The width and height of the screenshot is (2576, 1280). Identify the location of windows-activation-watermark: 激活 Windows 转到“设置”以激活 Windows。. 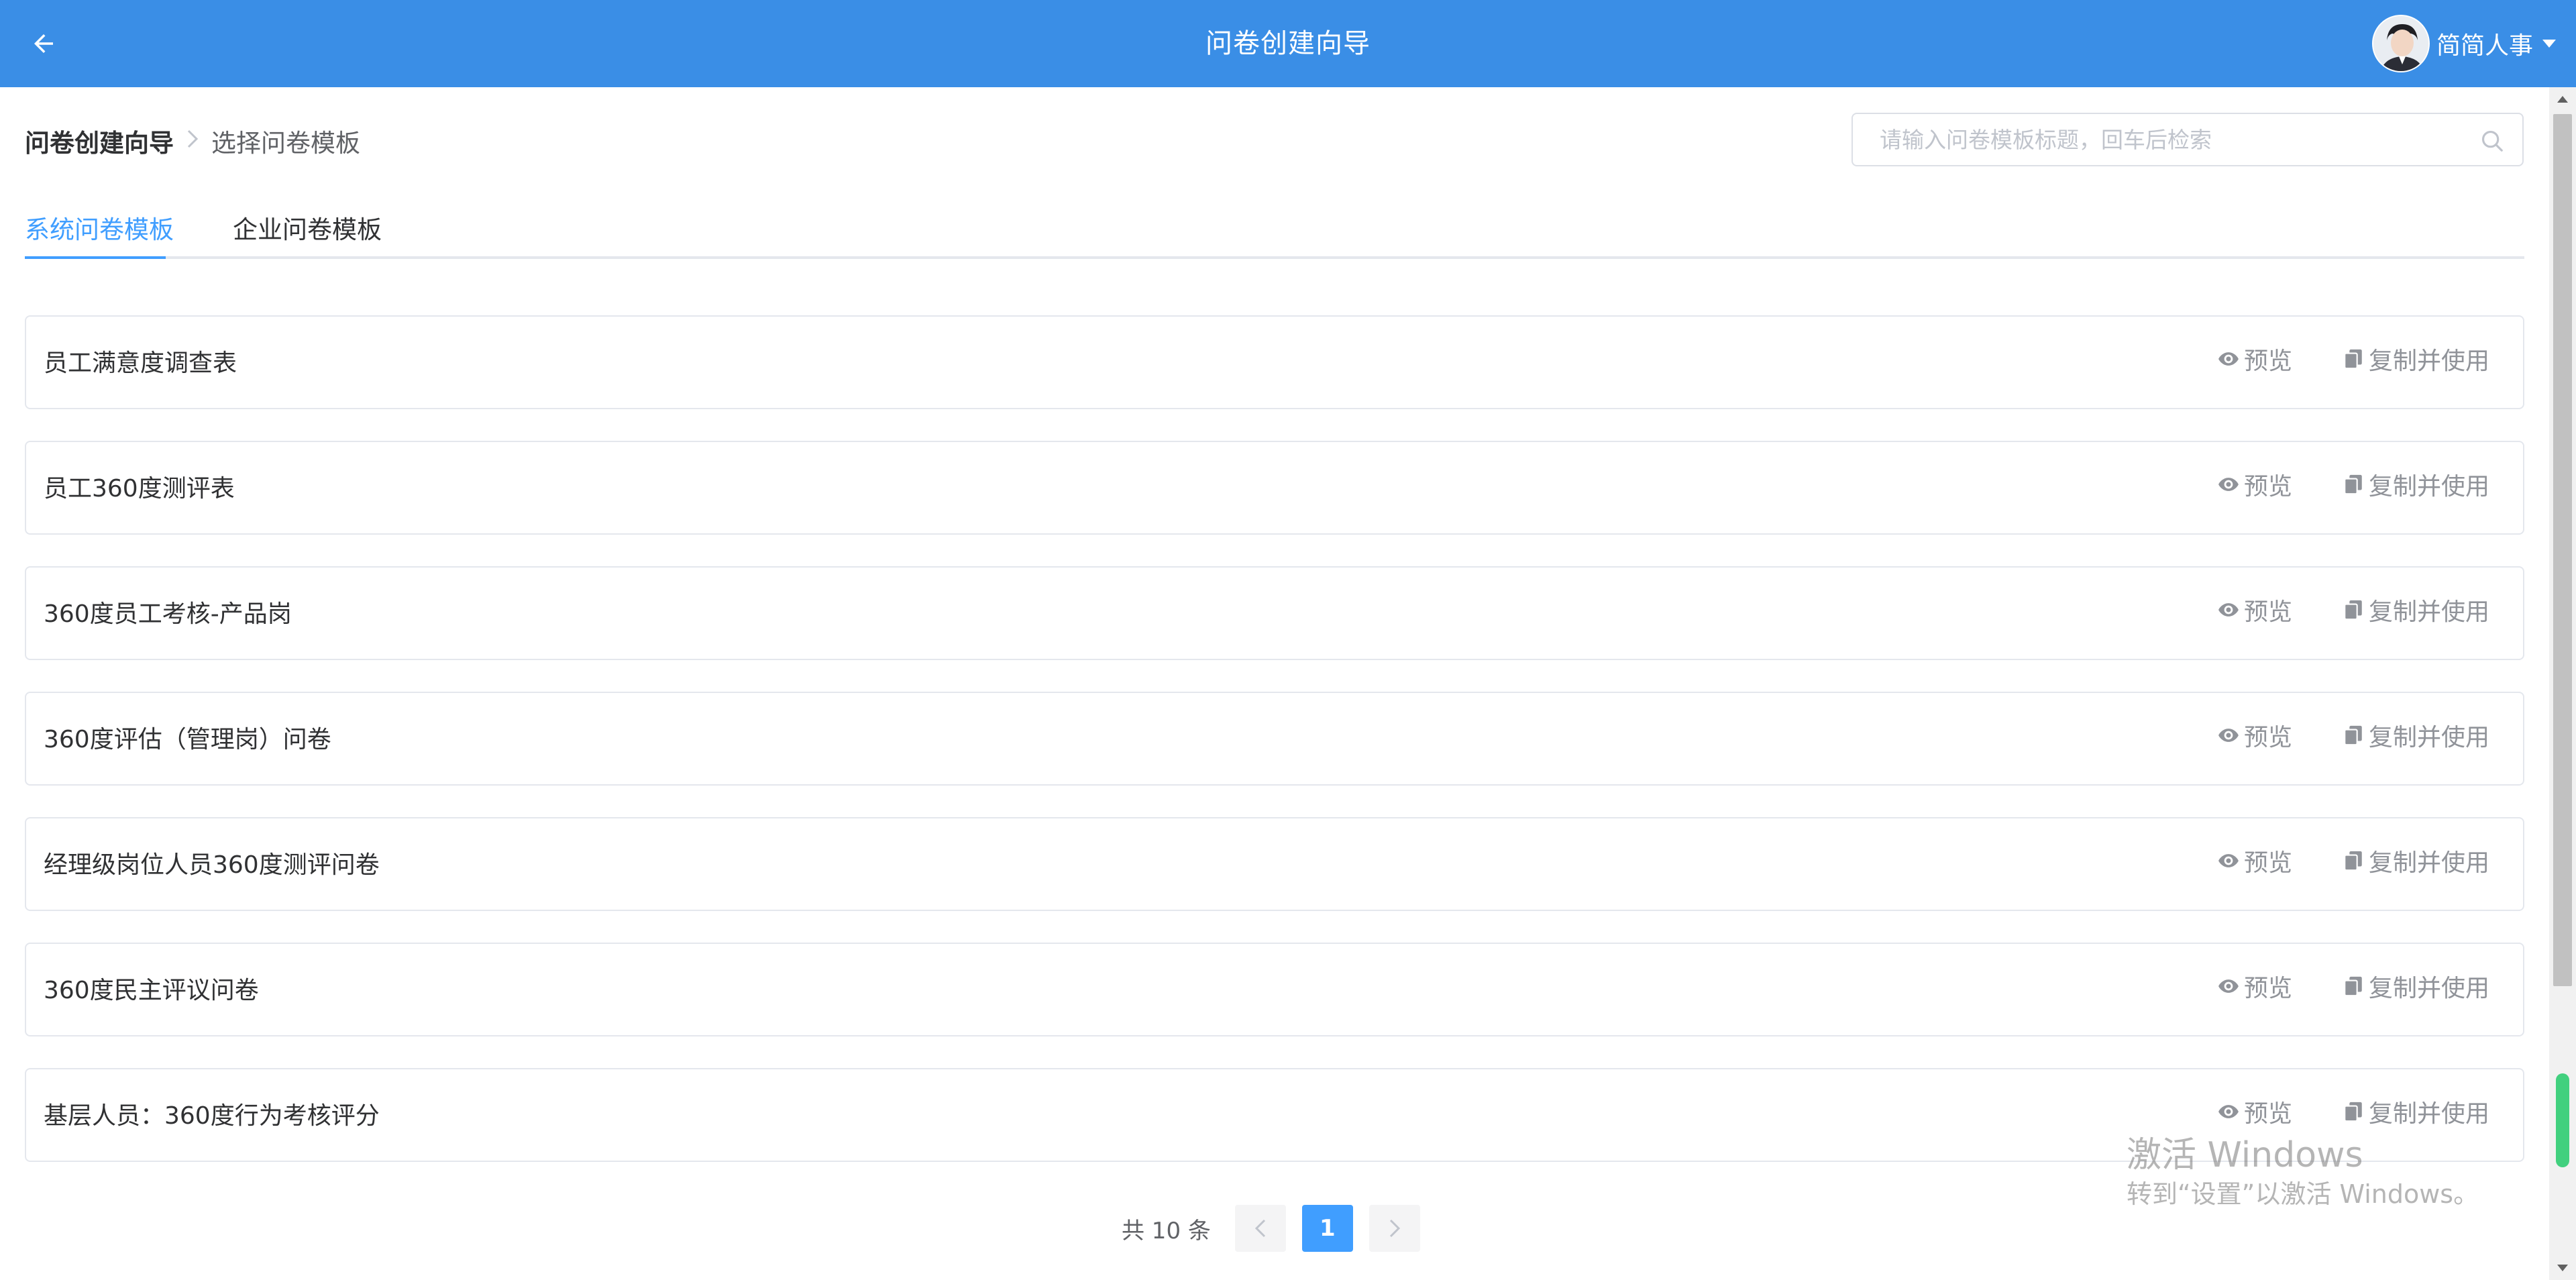
(2303, 1173).